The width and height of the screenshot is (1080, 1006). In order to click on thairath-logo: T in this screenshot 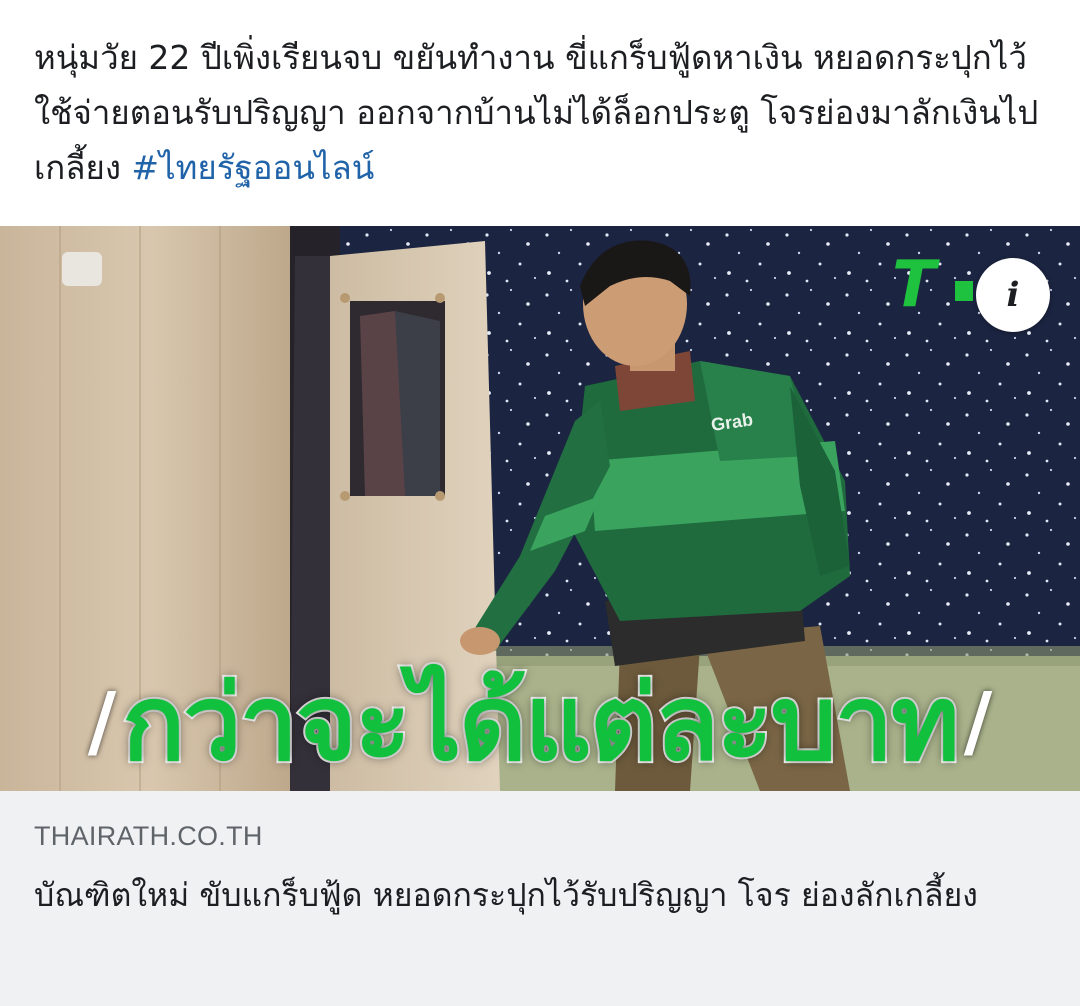, I will do `click(916, 285)`.